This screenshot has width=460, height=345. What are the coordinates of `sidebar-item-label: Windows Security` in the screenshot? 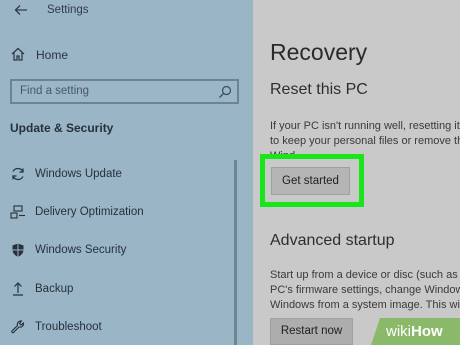 It's located at (81, 250).